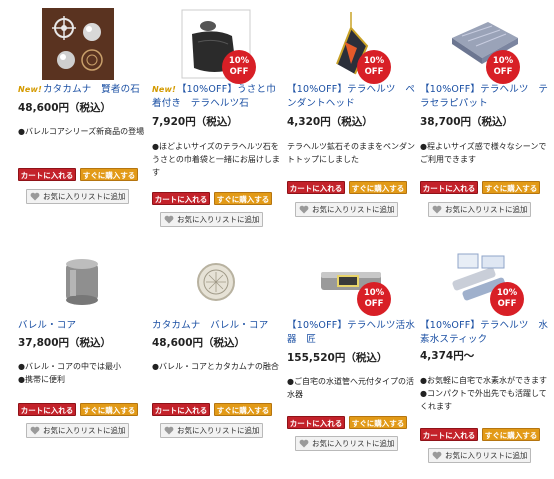  Describe the element at coordinates (352, 333) in the screenshot. I see `product-name: 【10%OFF】テラヘルツ活水器 匠` at that location.